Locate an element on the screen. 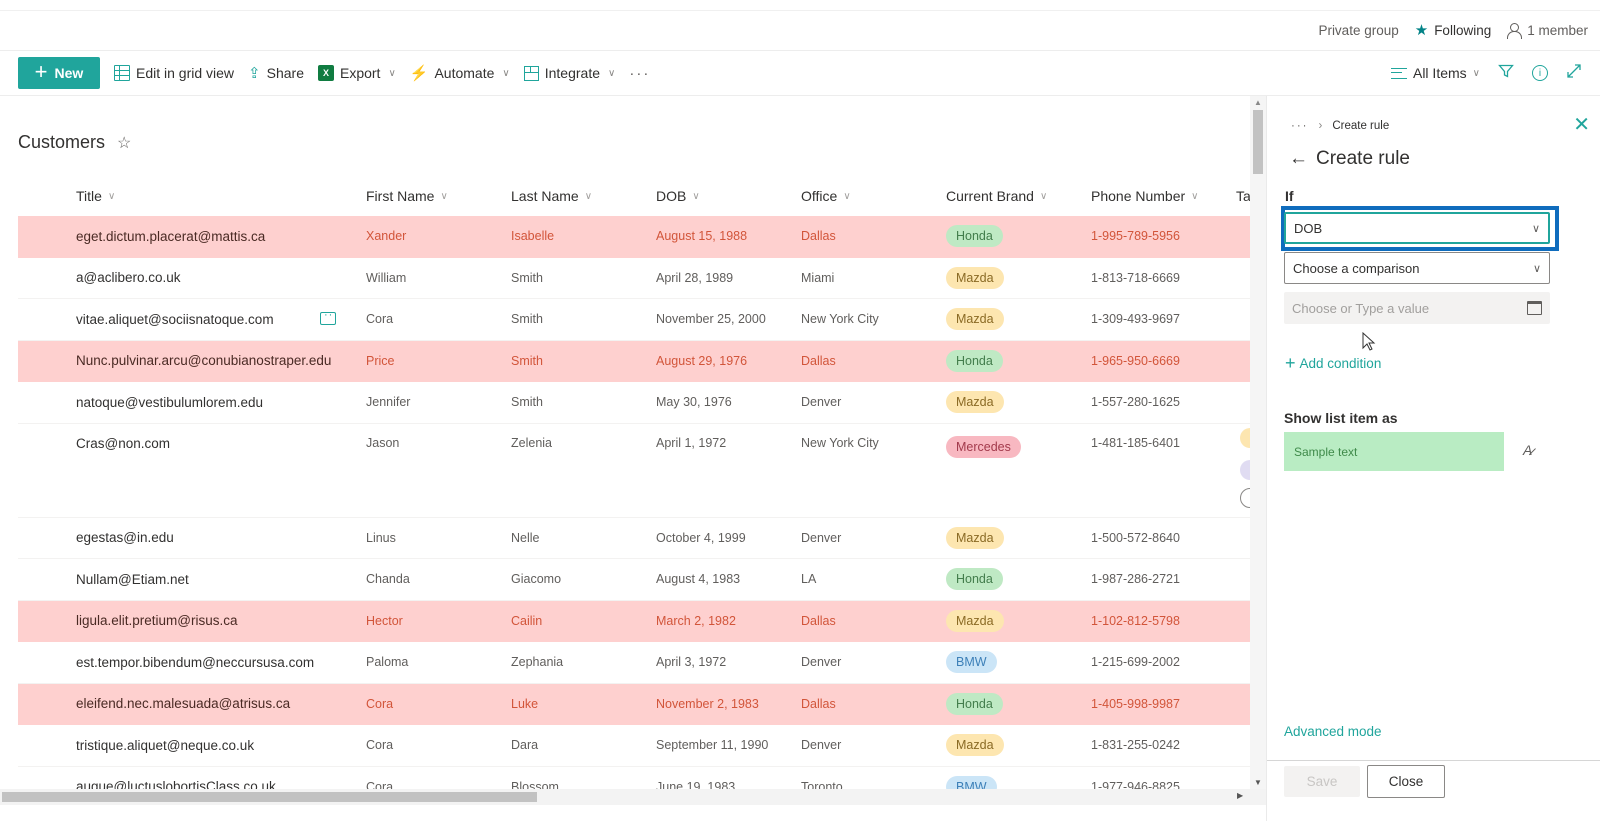  cell-title: eget.dictum.placerat@mattis.ca is located at coordinates (192, 236).